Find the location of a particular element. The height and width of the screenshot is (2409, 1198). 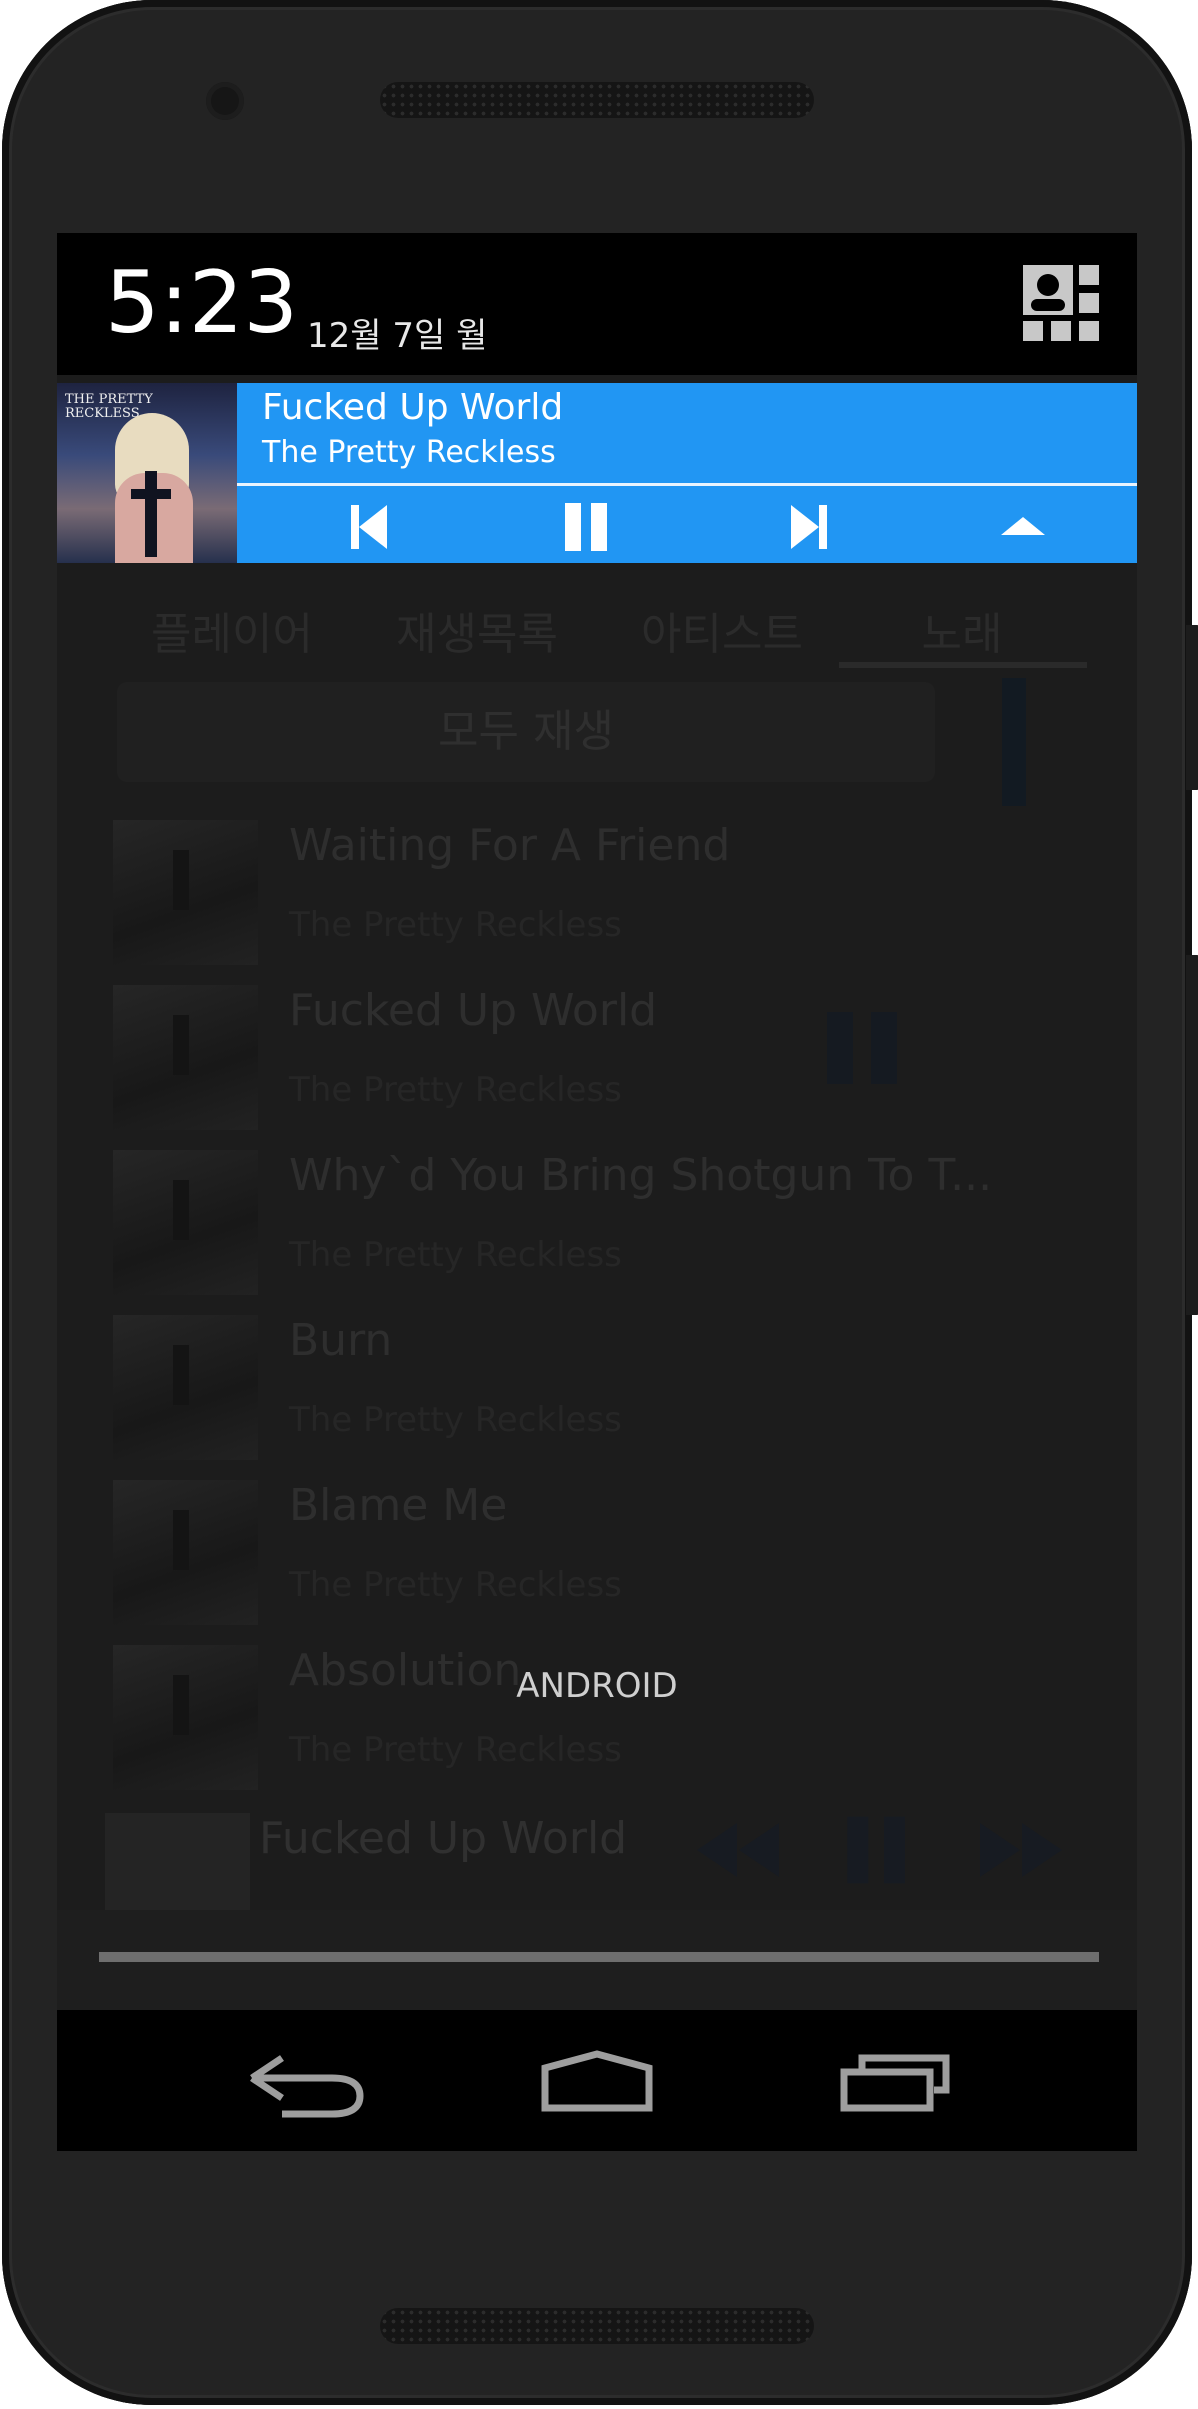

album-art: THE PRETTY RECKLESS is located at coordinates (147, 473).